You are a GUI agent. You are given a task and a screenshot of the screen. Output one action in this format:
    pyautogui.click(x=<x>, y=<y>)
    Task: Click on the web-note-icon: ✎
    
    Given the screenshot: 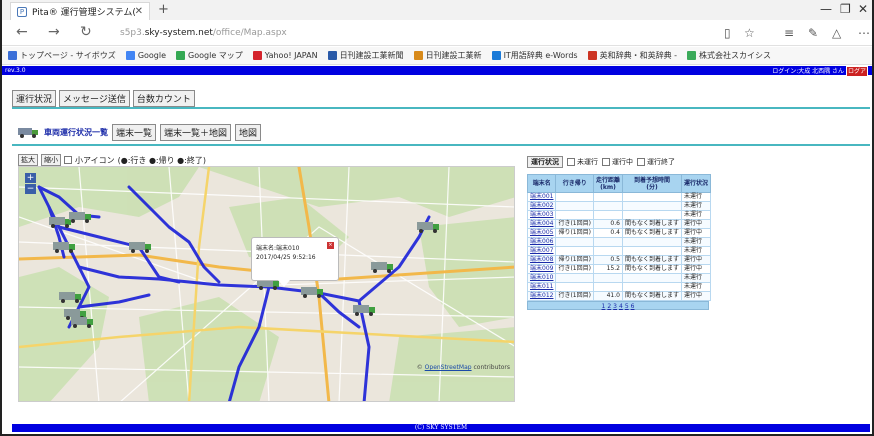 What is the action you would take?
    pyautogui.click(x=813, y=33)
    